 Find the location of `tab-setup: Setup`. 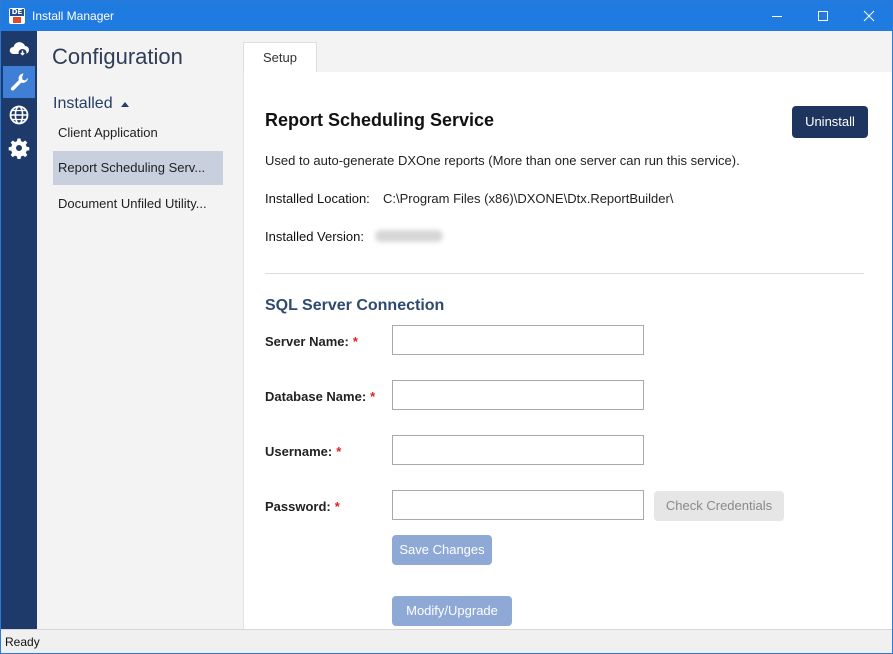

tab-setup: Setup is located at coordinates (280, 57).